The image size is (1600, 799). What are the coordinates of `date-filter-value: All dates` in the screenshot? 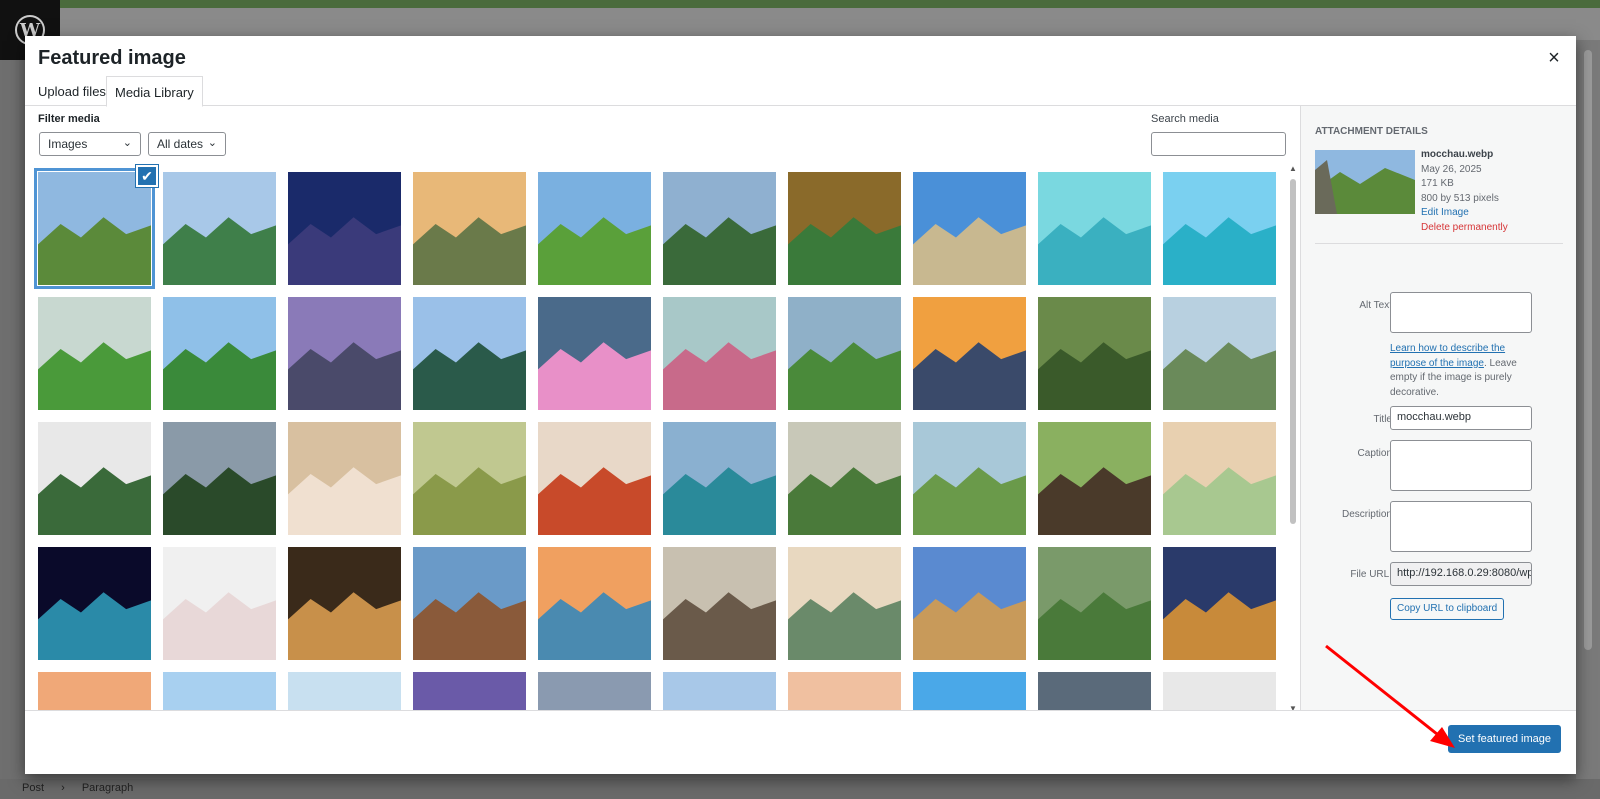 It's located at (180, 144).